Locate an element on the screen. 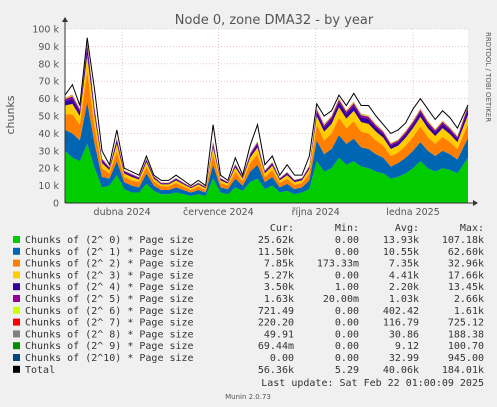  legend-value-max: 17.66k is located at coordinates (466, 275).